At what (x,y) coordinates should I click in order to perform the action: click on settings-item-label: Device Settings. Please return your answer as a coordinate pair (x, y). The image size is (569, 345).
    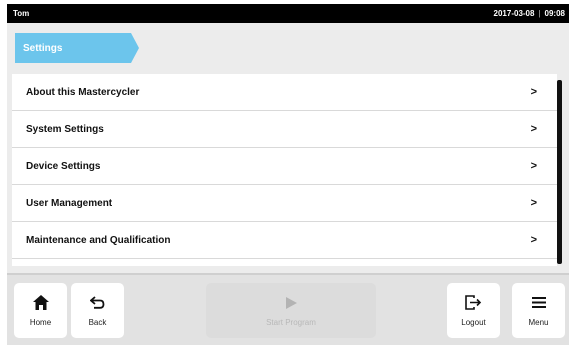
    Looking at the image, I should click on (63, 166).